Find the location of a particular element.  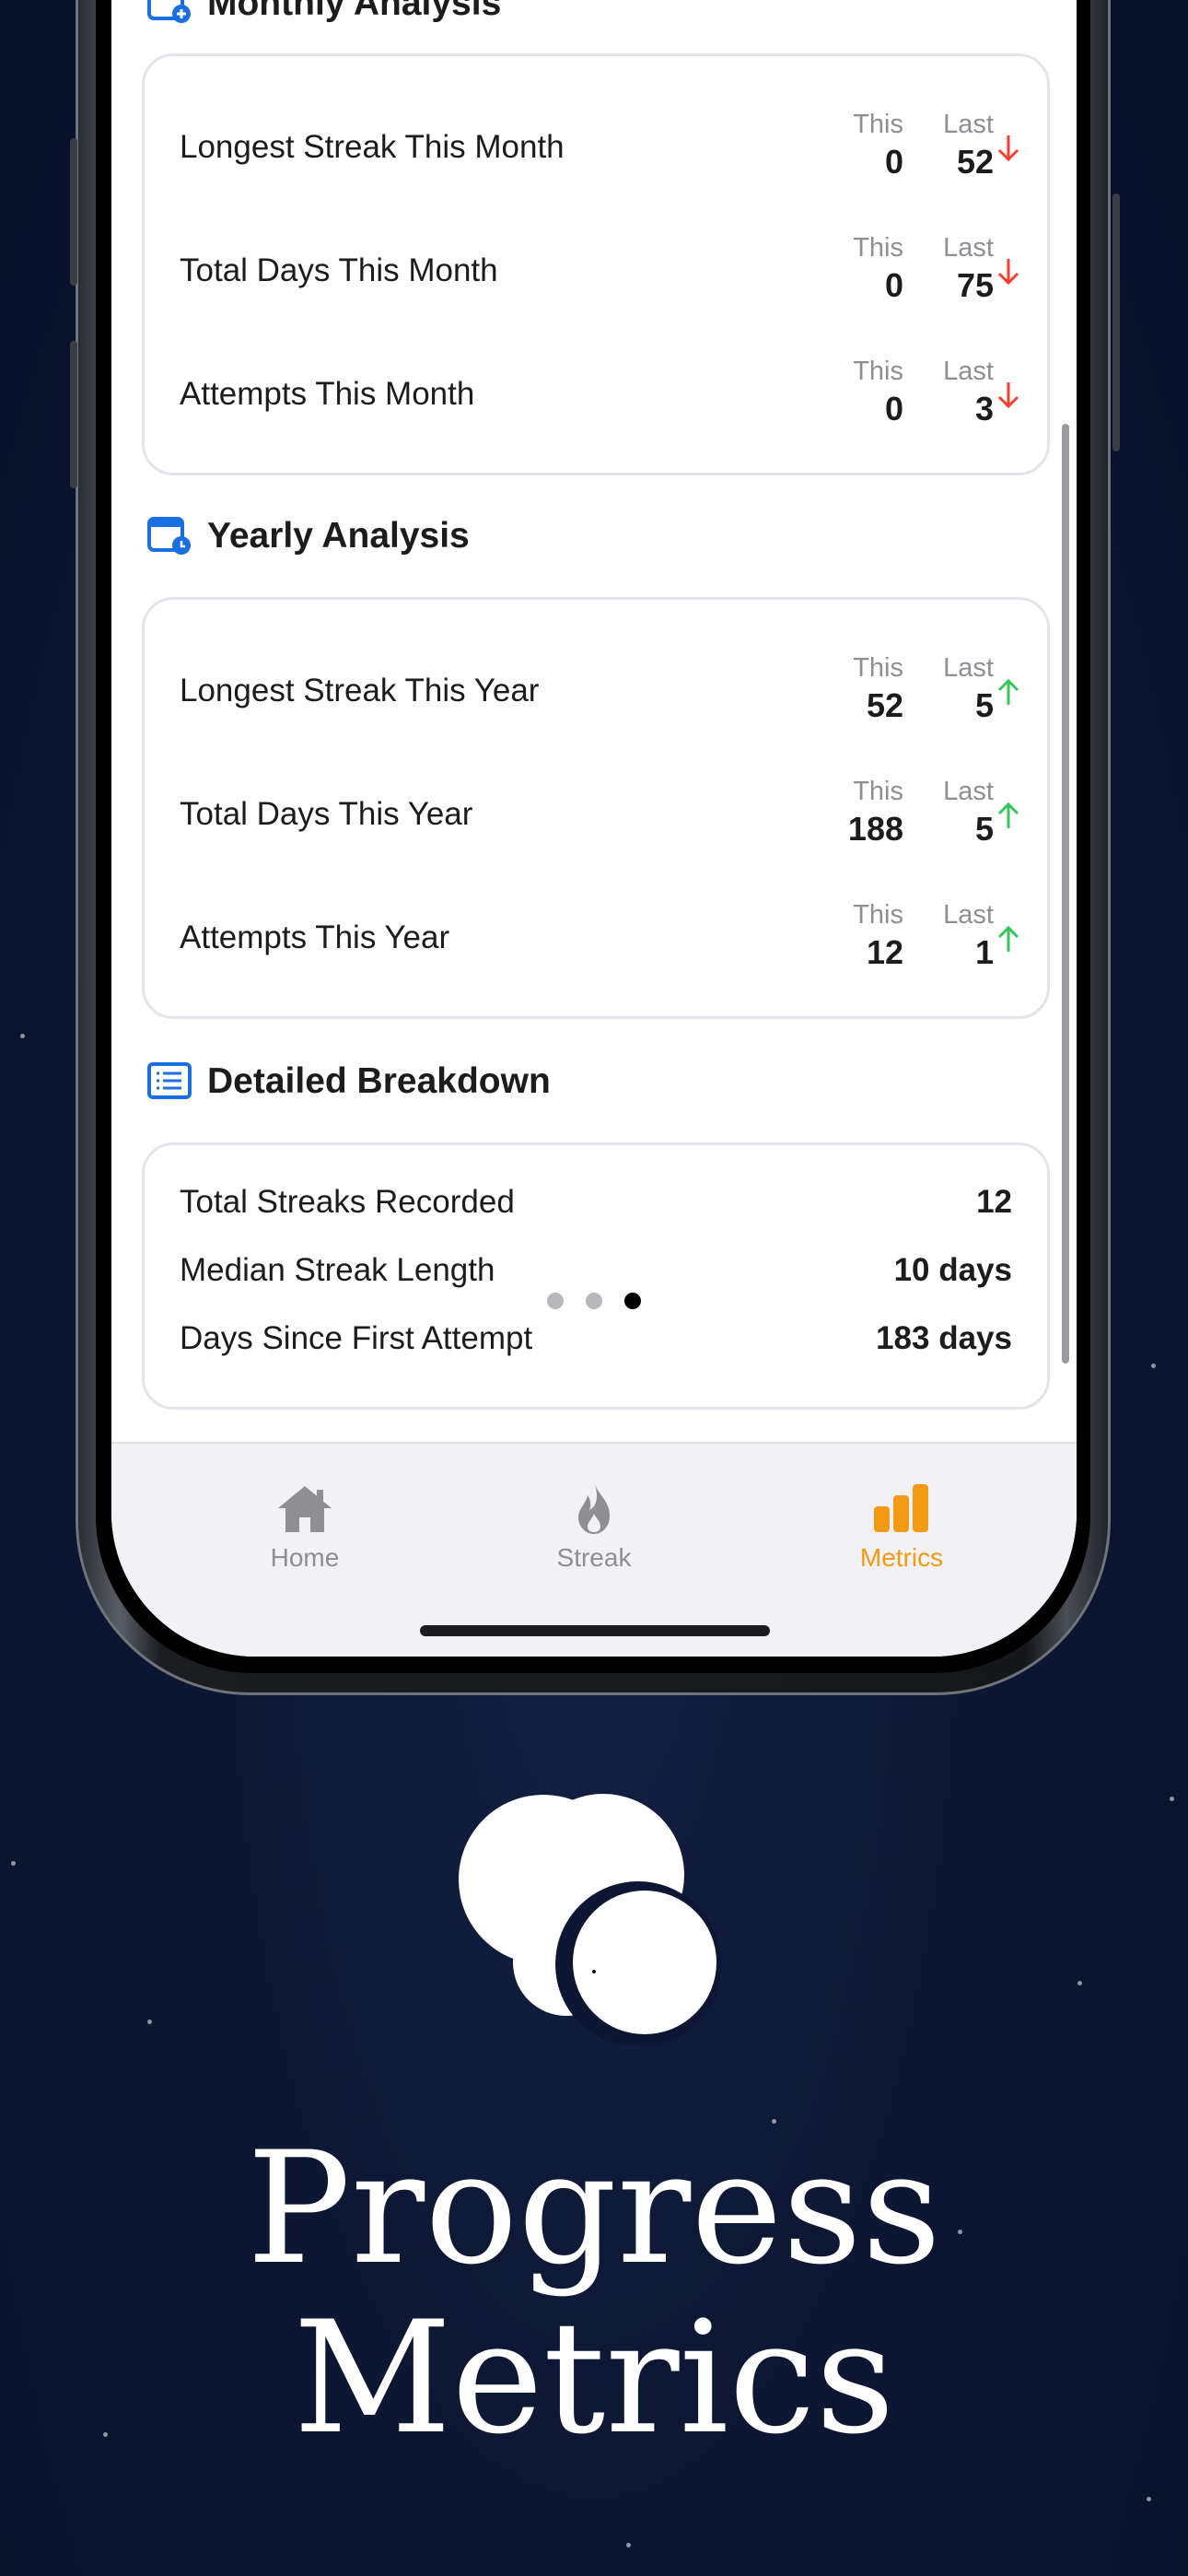

last-value: 52 is located at coordinates (975, 162).